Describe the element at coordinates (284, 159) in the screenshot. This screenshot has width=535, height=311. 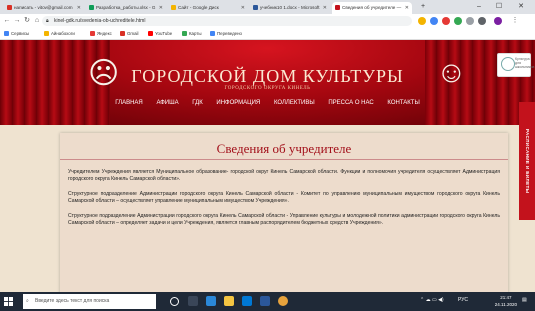
I see `title-divider` at that location.